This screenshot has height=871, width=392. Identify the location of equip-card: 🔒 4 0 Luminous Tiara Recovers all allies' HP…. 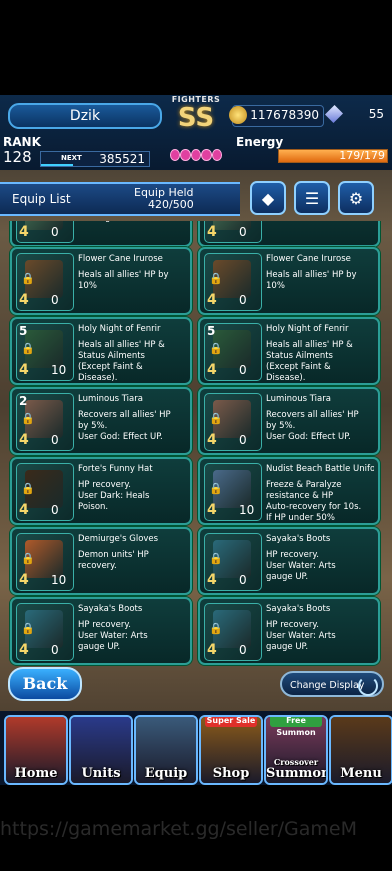
(289, 421).